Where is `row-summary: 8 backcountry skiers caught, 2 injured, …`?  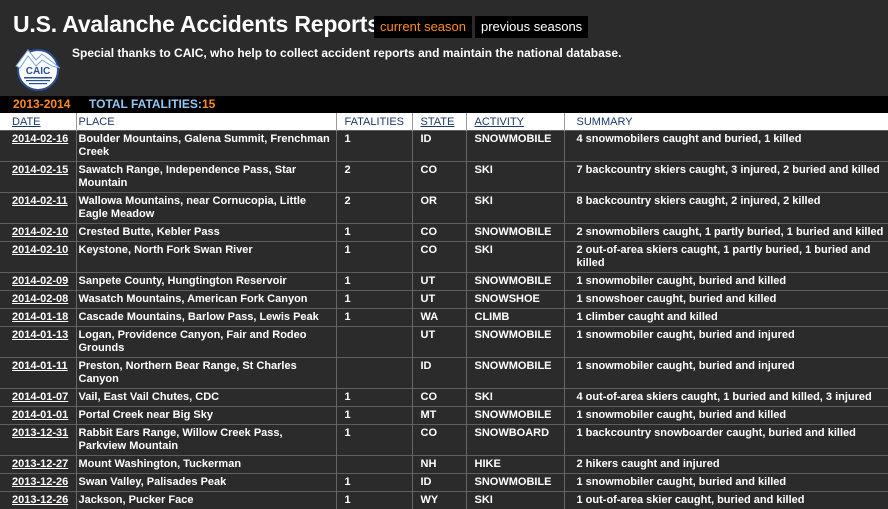
row-summary: 8 backcountry skiers caught, 2 injured, … is located at coordinates (726, 208).